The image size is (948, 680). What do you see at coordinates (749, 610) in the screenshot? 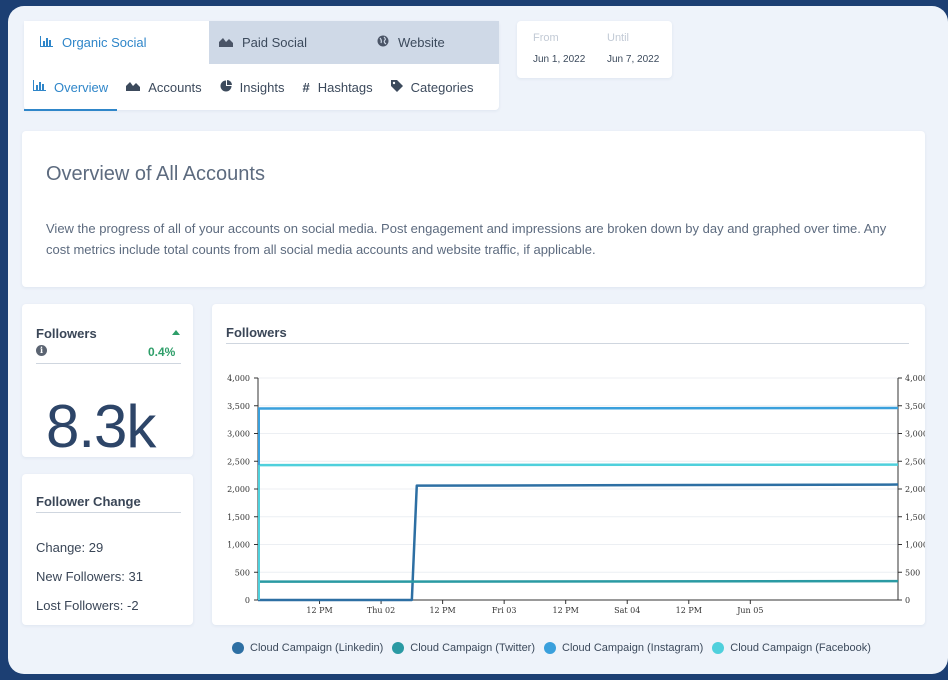
I see `x-tick-label: Jun 05` at bounding box center [749, 610].